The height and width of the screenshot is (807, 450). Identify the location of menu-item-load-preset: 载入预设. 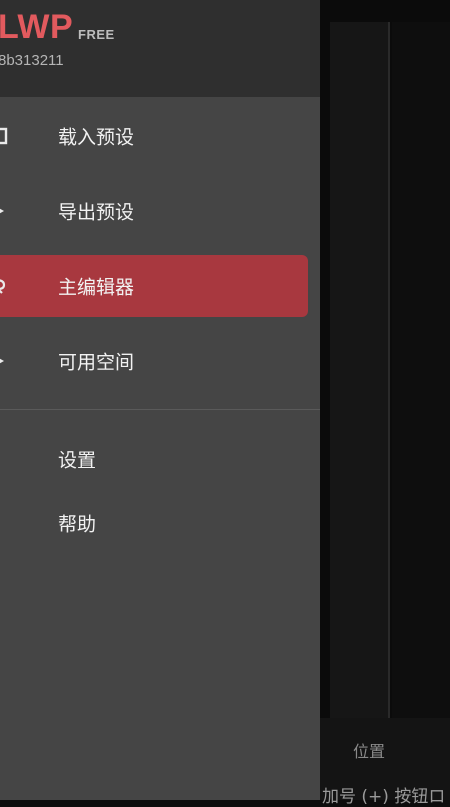
(154, 136).